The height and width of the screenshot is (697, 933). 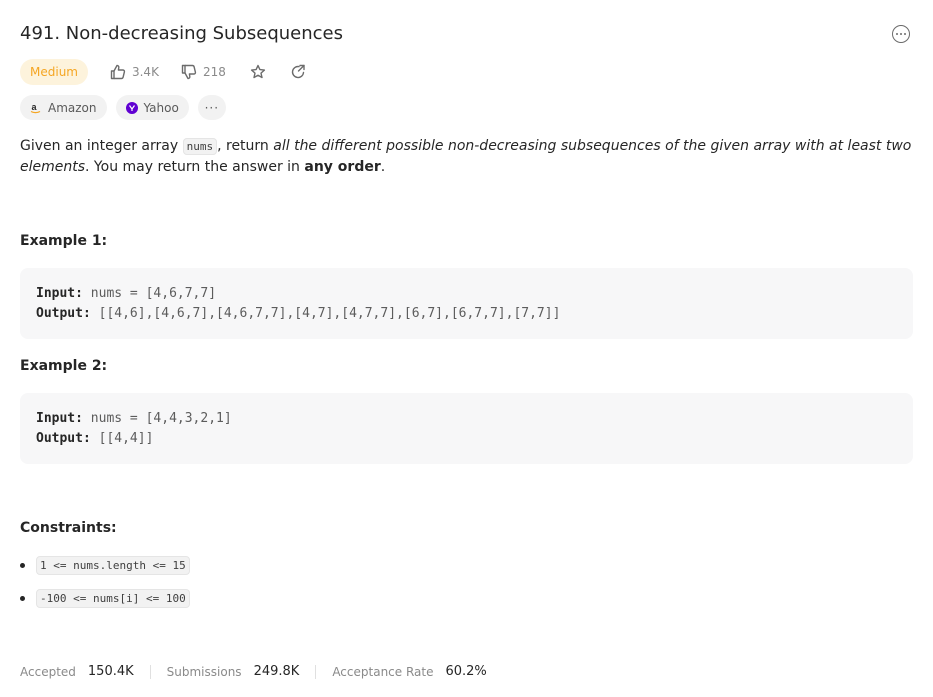 What do you see at coordinates (466, 35) in the screenshot?
I see `title-row: 491. Non-decreasing Subsequences` at bounding box center [466, 35].